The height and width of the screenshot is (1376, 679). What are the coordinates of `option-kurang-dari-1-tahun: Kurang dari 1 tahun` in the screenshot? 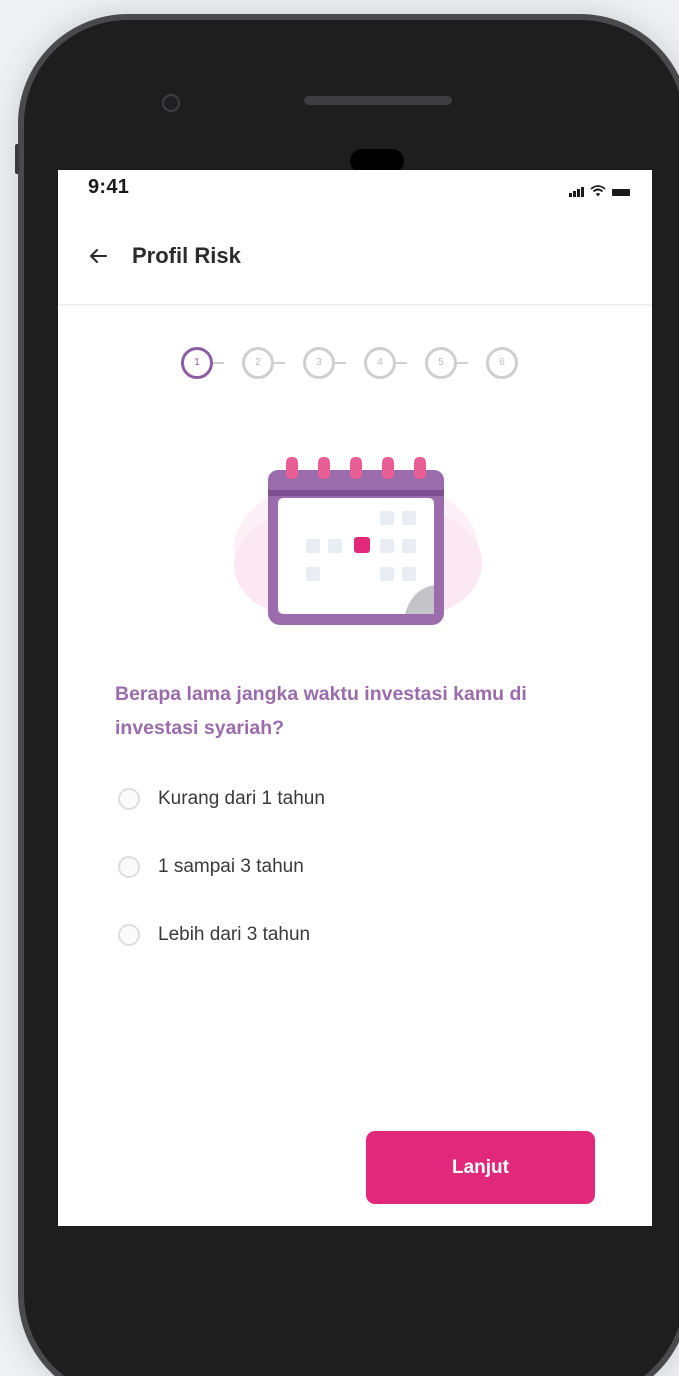 It's located at (221, 816).